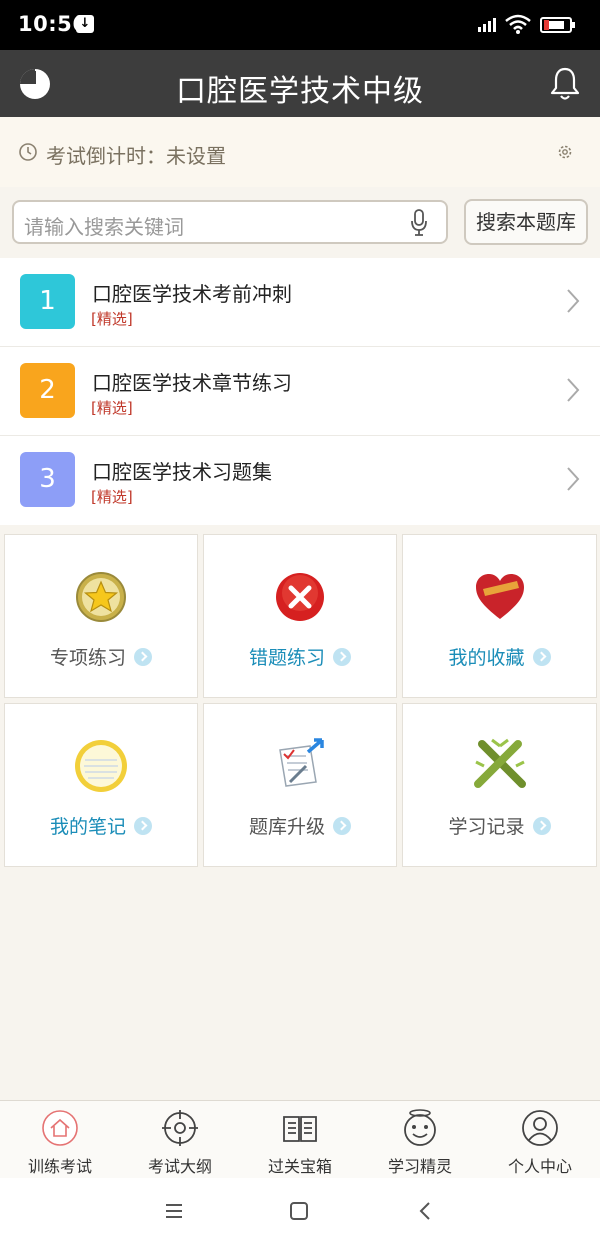  What do you see at coordinates (230, 222) in the screenshot?
I see `search-input: 请输入搜索关键词` at bounding box center [230, 222].